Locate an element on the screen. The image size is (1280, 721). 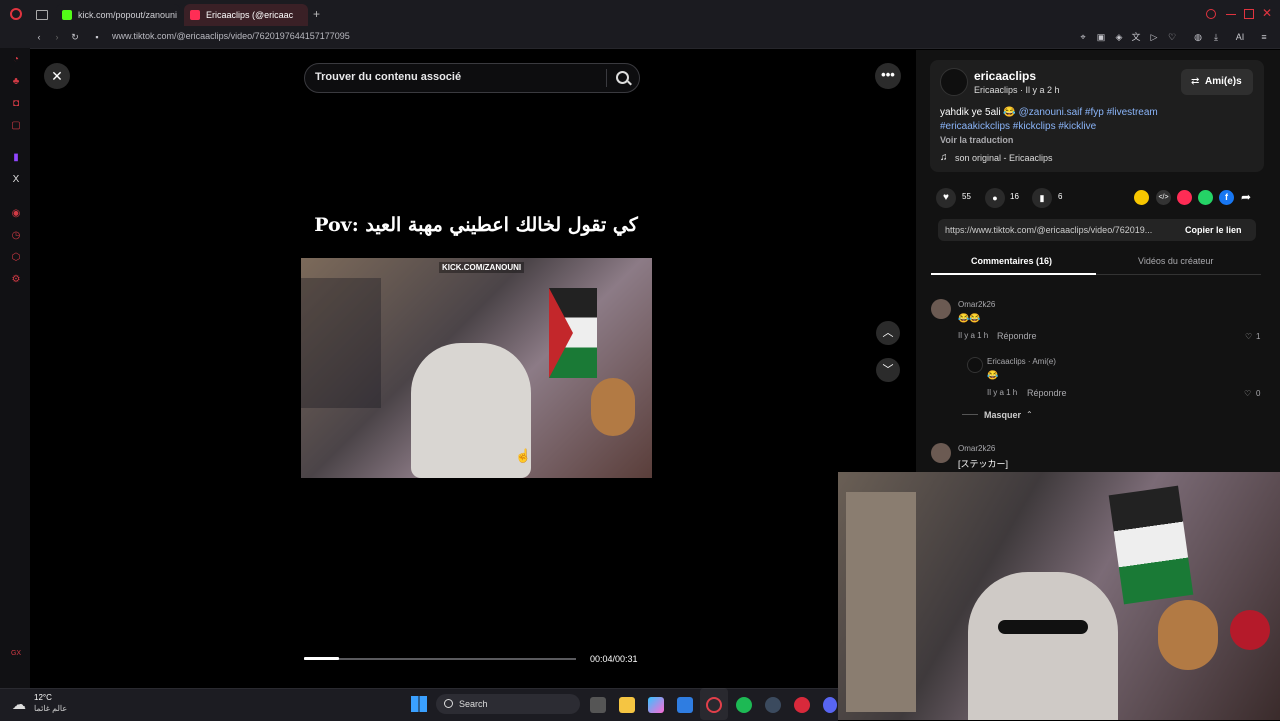
sidebar-social-icon: ♣ is located at coordinates (16, 82).